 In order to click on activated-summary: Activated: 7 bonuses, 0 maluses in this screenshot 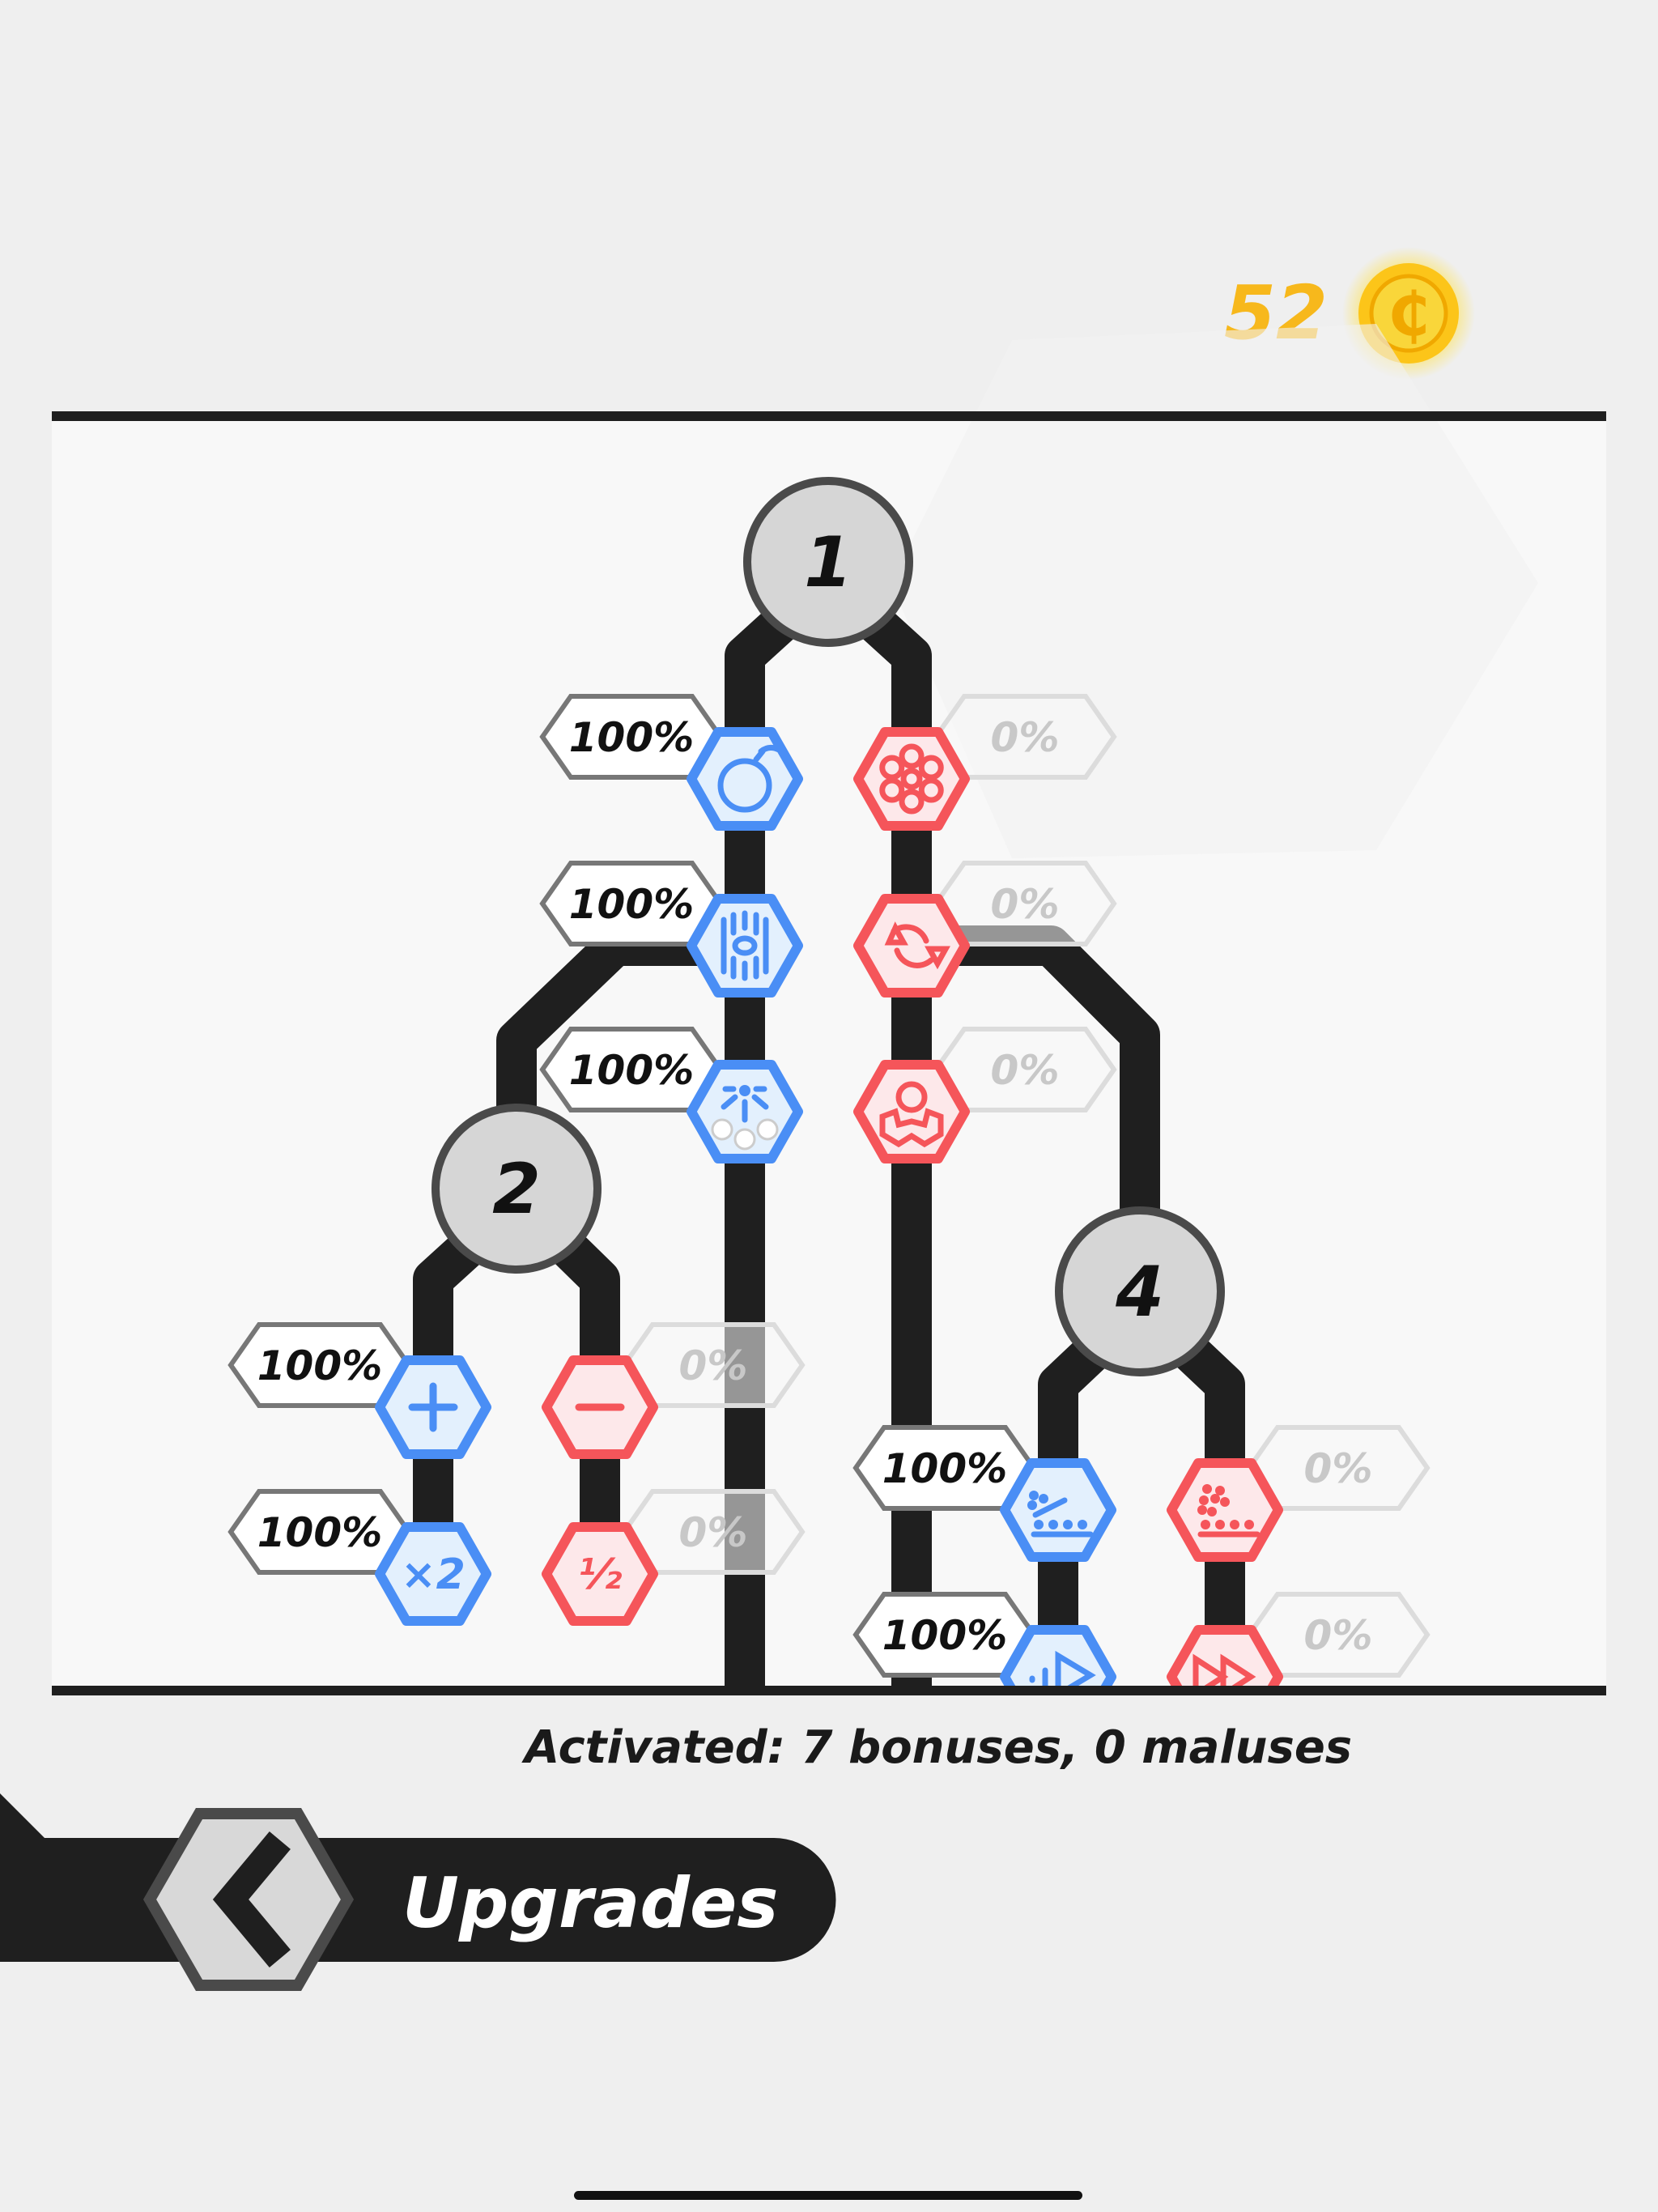, I will do `click(936, 1747)`.